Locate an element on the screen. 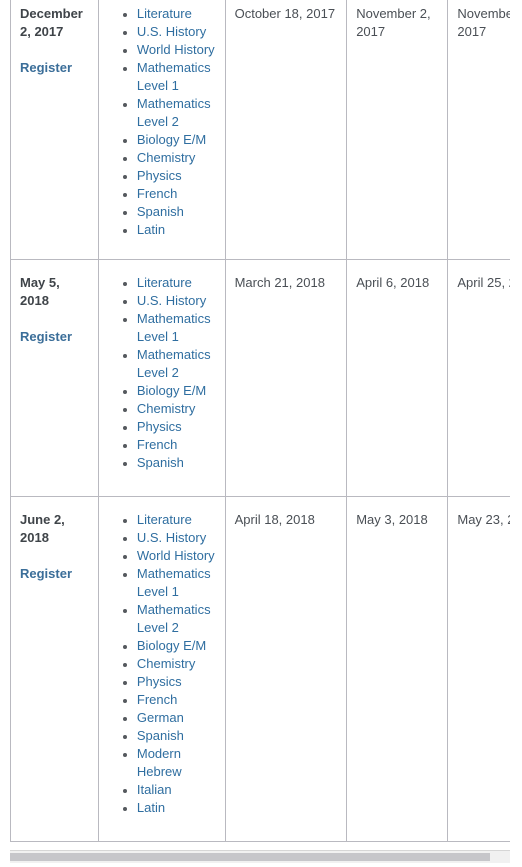 The width and height of the screenshot is (522, 867). registration-deadline-cell: March 21, 2018 is located at coordinates (286, 378).